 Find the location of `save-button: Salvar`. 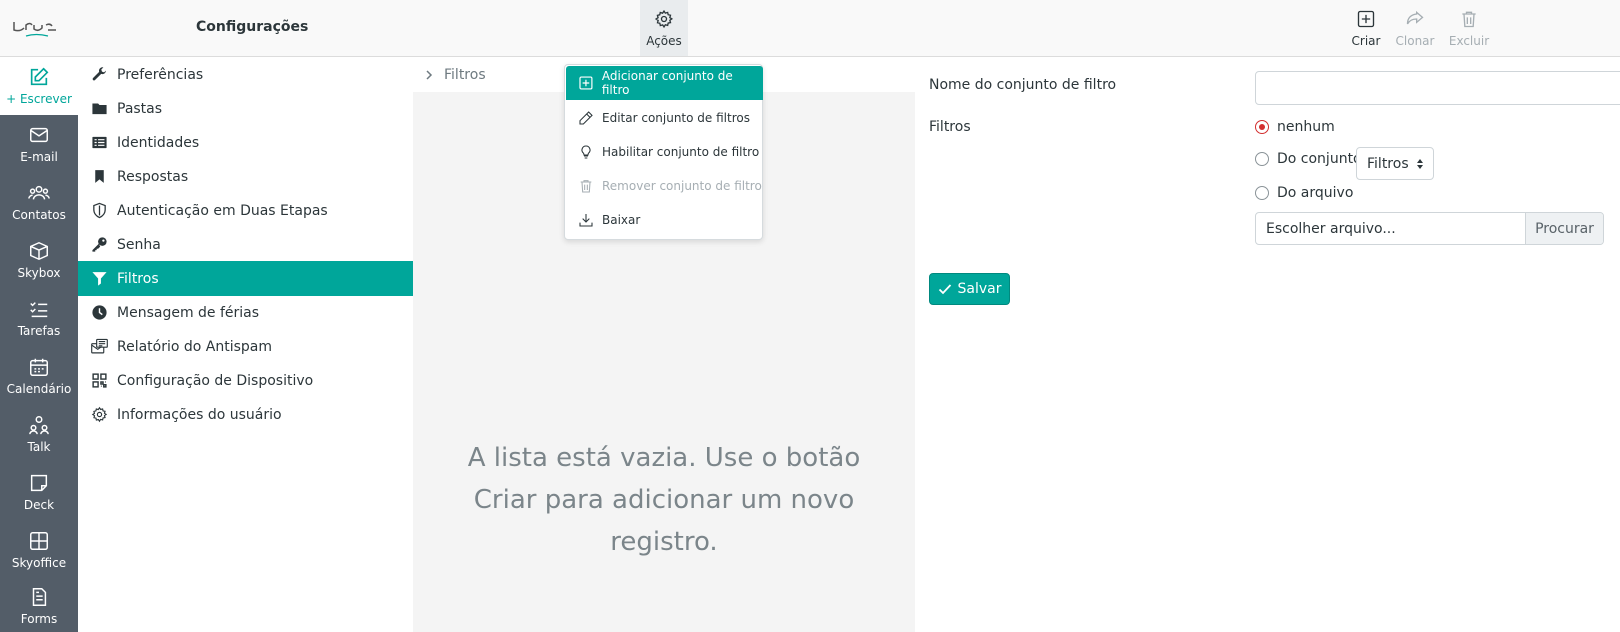

save-button: Salvar is located at coordinates (969, 289).